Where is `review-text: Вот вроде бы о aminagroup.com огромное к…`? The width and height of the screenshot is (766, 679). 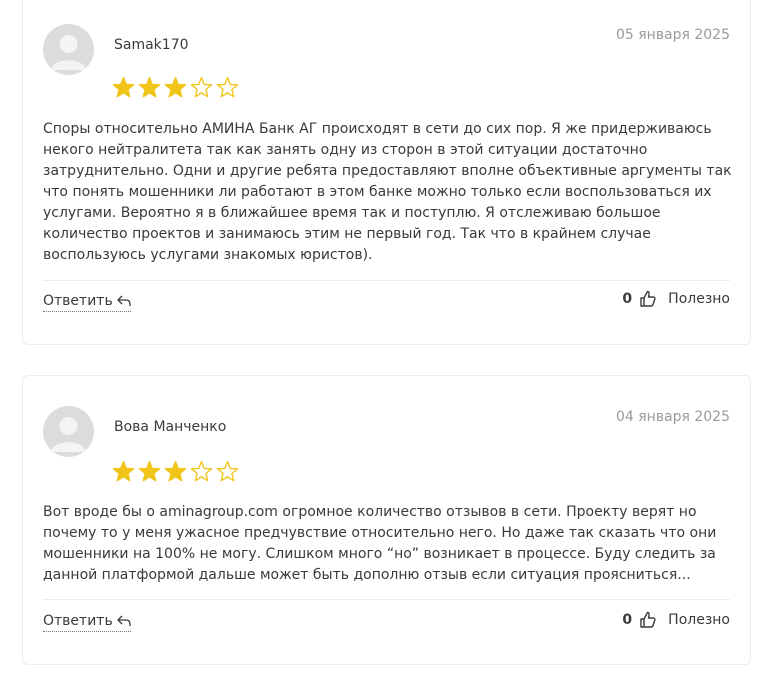 review-text: Вот вроде бы о aminagroup.com огромное к… is located at coordinates (380, 543).